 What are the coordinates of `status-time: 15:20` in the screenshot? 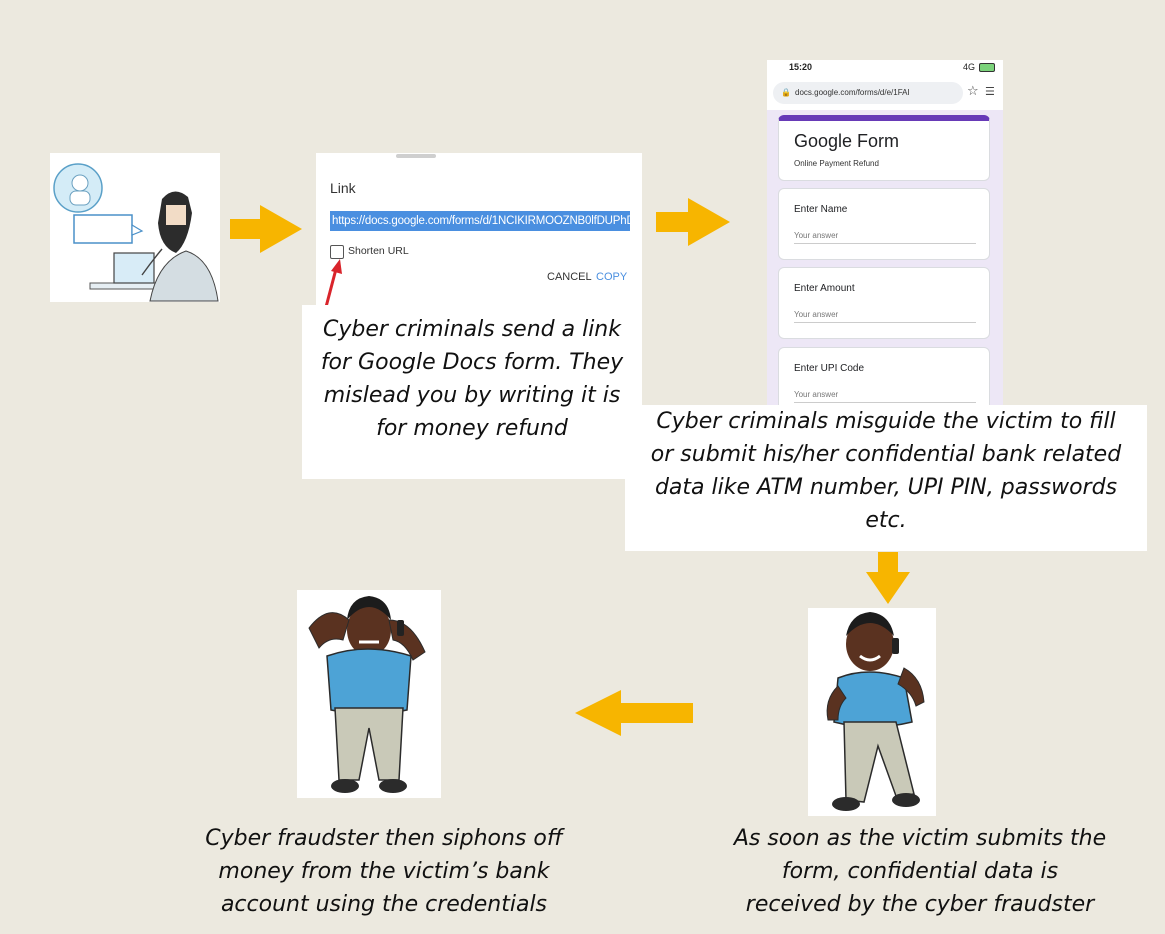 It's located at (801, 67).